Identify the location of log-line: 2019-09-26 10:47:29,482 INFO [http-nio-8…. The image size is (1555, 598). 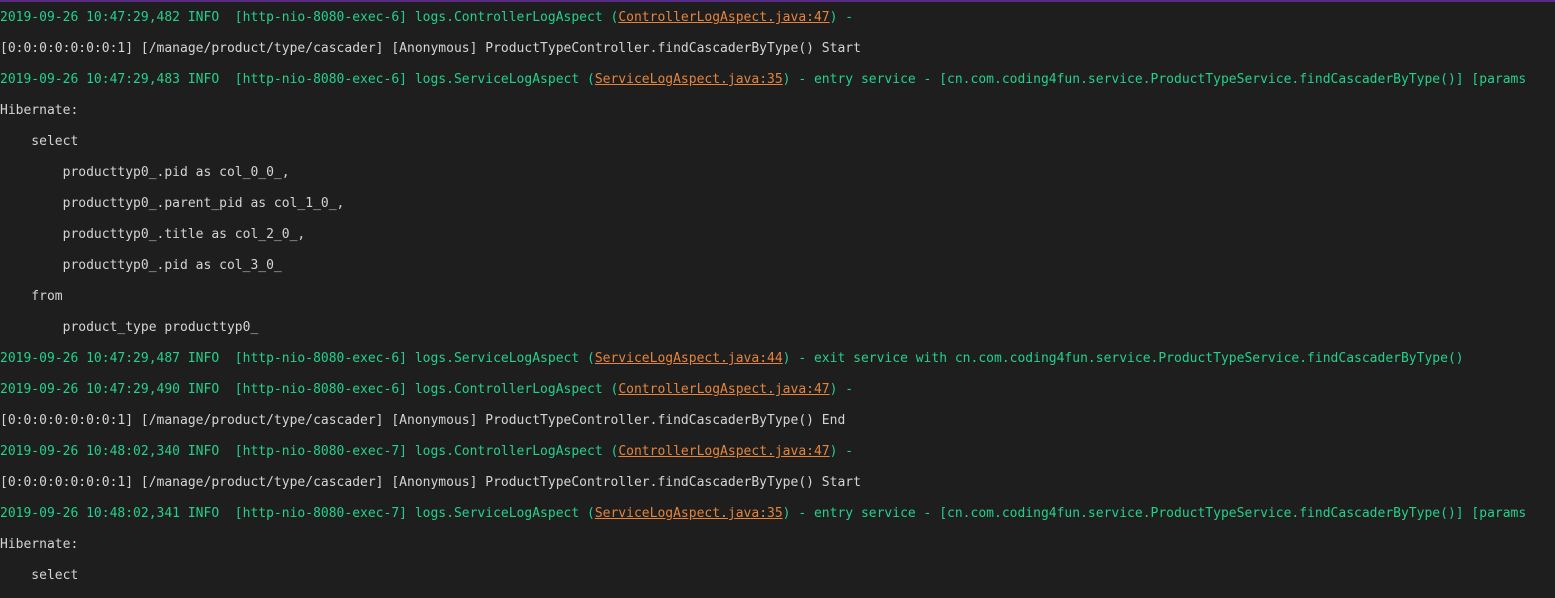
(426, 17).